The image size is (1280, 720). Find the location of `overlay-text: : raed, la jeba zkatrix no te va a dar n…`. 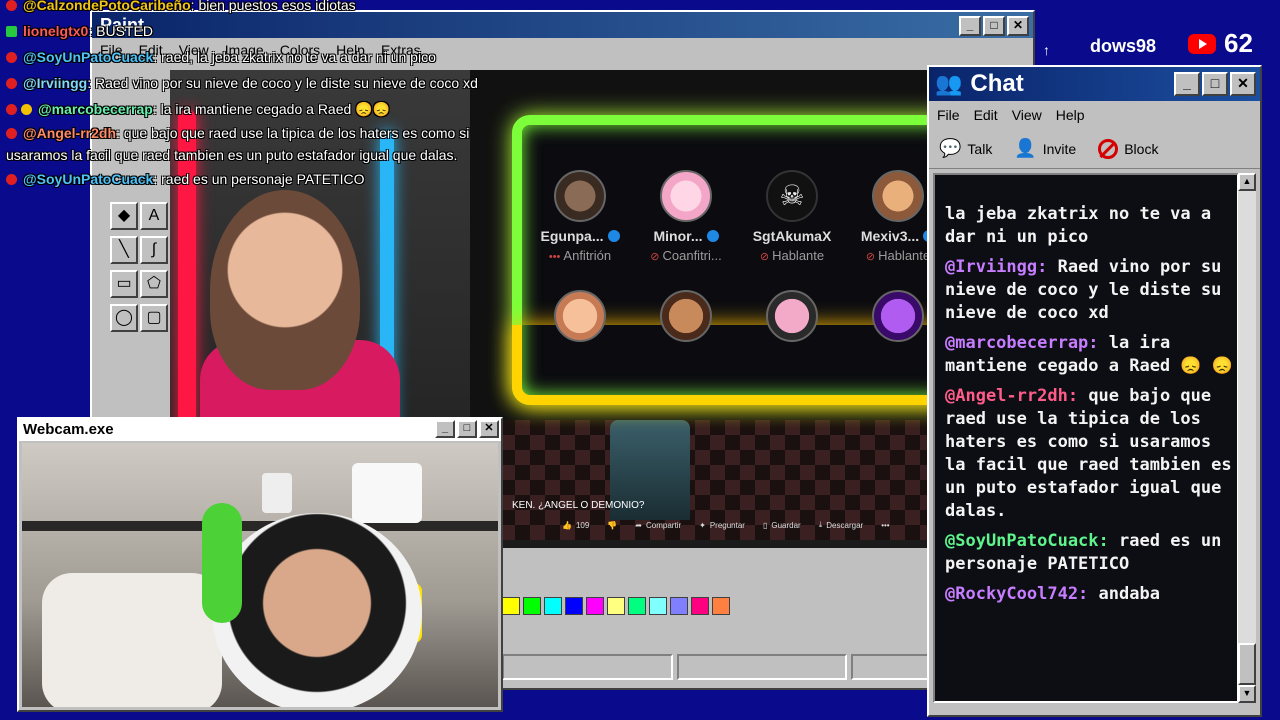

overlay-text: : raed, la jeba zkatrix no te va a dar n… is located at coordinates (294, 57).